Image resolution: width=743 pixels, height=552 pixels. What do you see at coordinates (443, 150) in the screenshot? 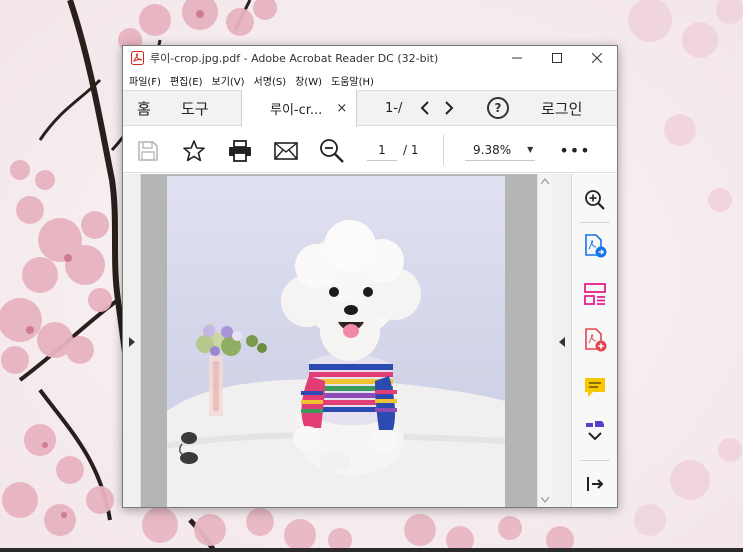
I see `toolbar-divider` at bounding box center [443, 150].